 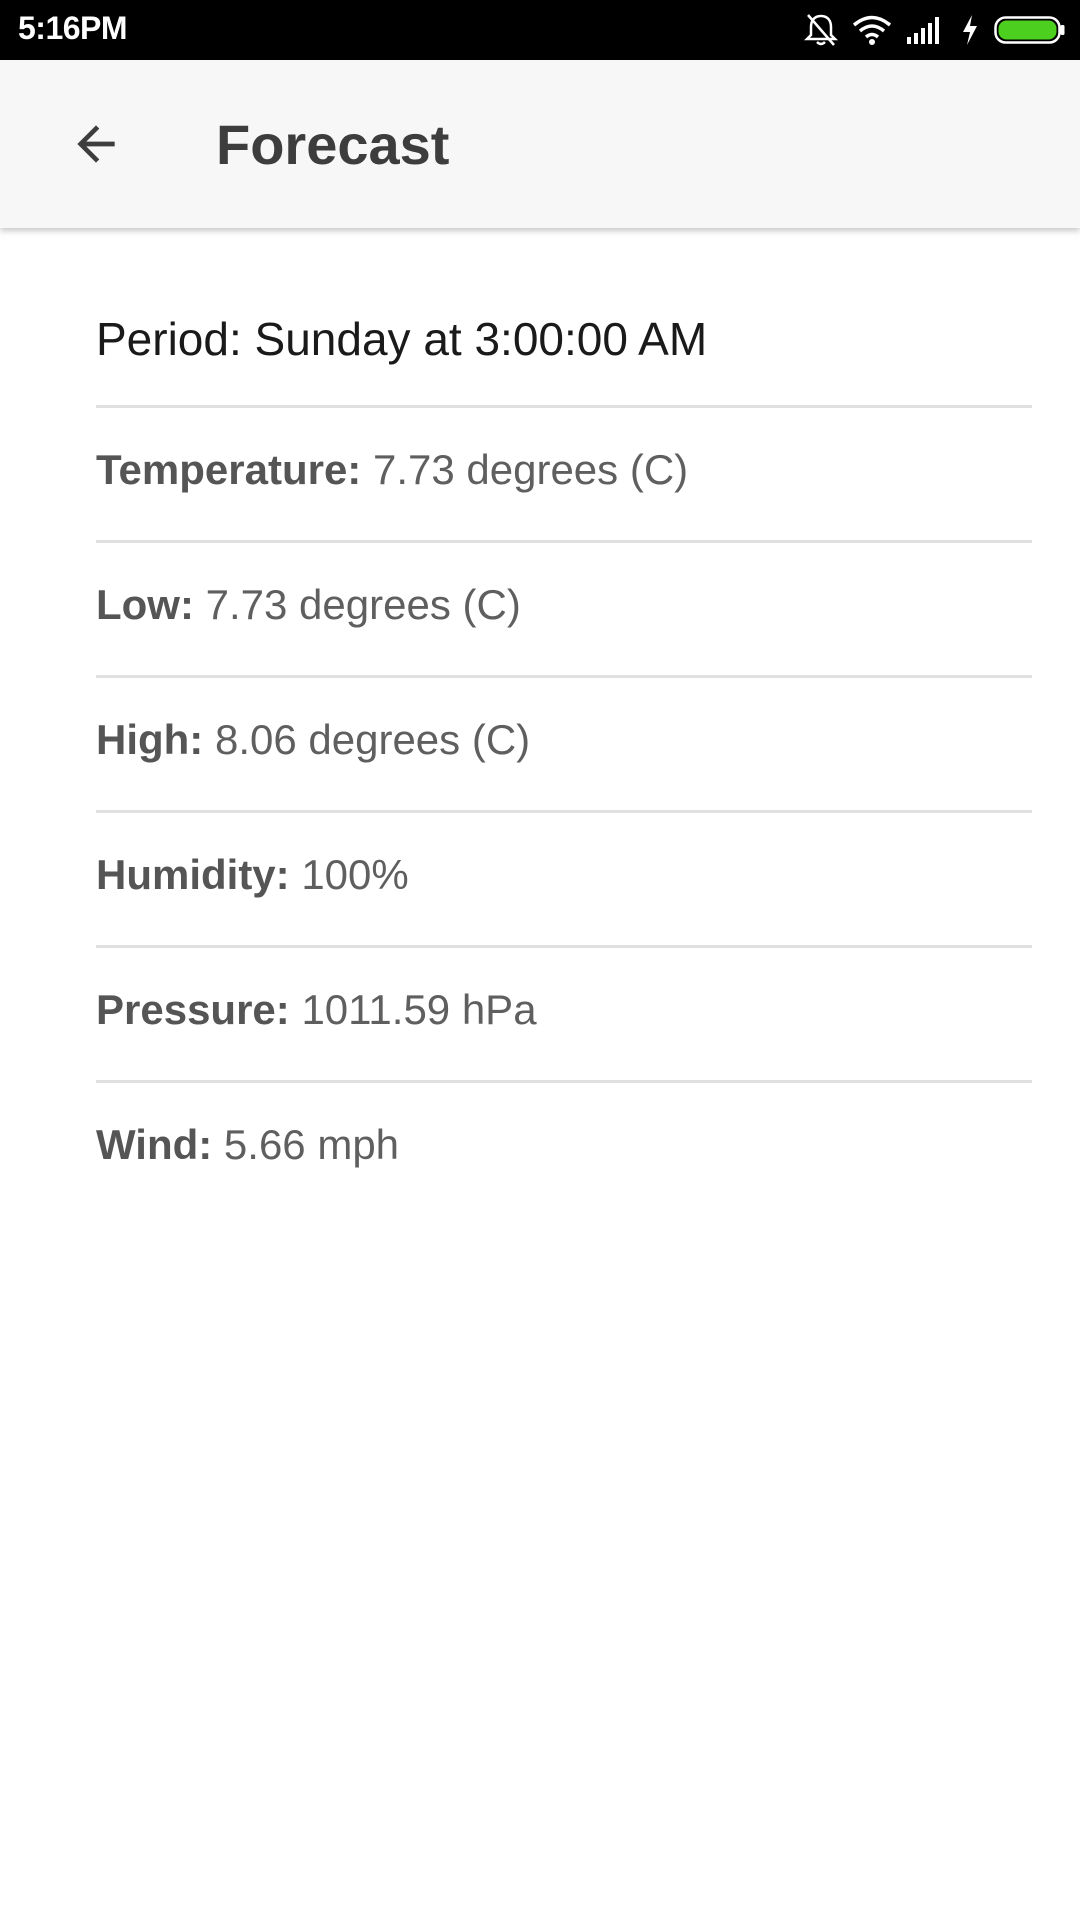 I want to click on page-title: Forecast, so click(x=333, y=144).